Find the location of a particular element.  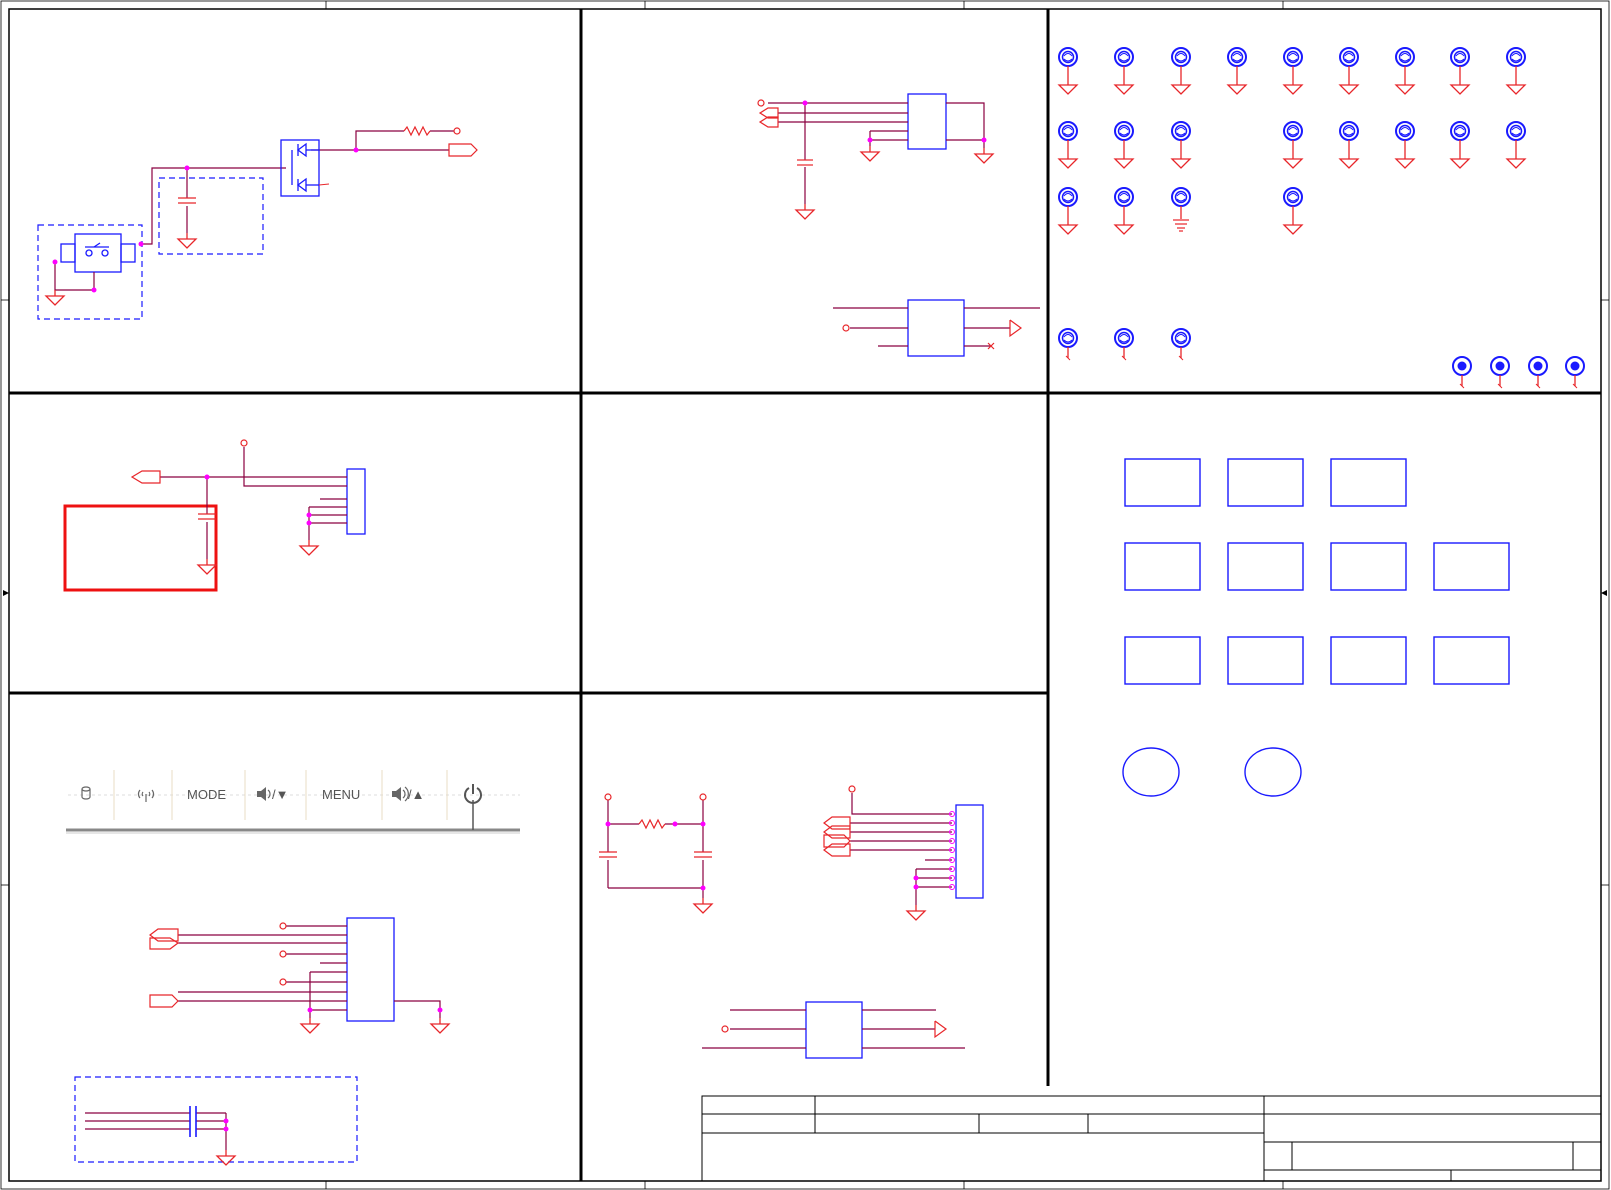

hdd-icon is located at coordinates (86, 793).